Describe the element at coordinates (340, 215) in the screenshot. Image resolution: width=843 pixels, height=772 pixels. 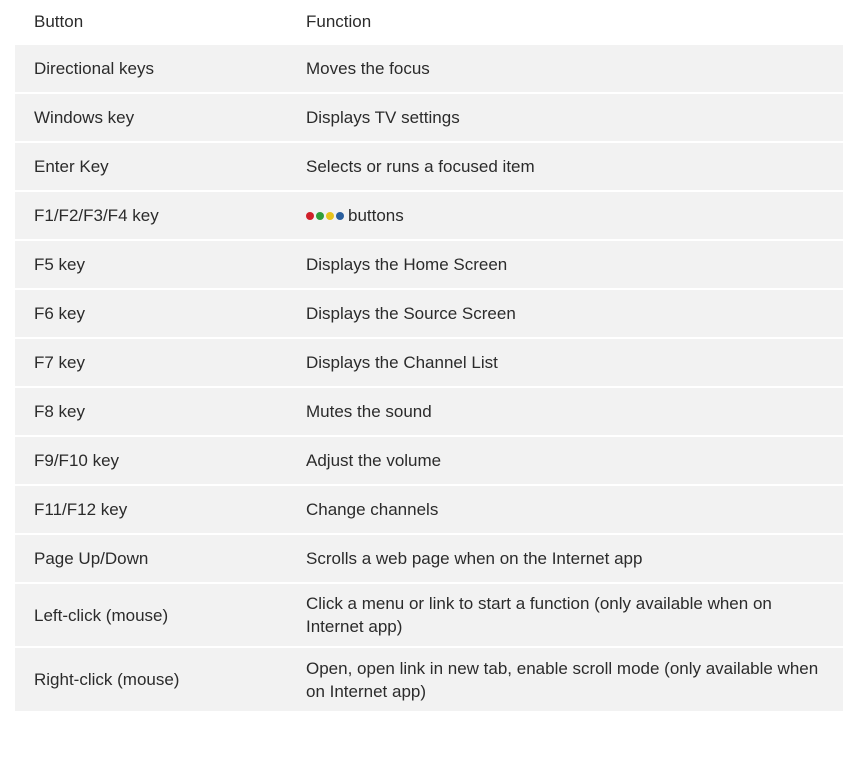
I see `blue-dot-icon` at that location.